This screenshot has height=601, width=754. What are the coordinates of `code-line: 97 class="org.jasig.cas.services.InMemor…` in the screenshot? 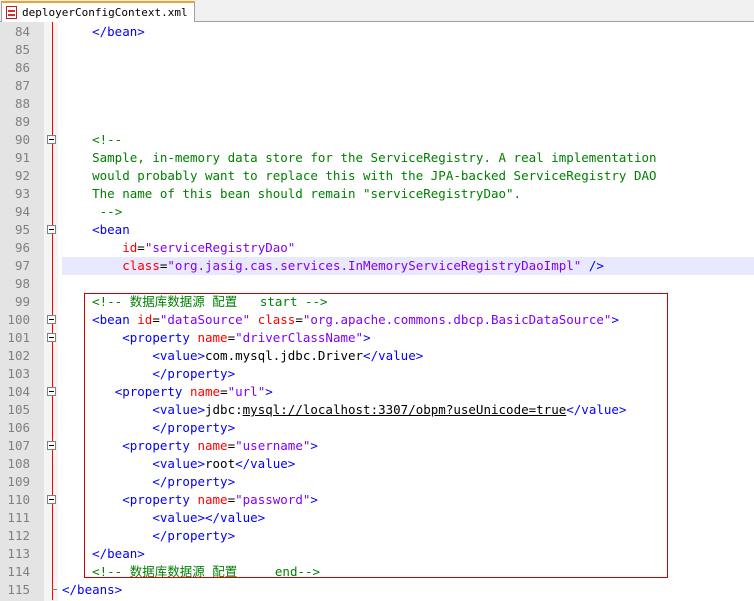 It's located at (377, 266).